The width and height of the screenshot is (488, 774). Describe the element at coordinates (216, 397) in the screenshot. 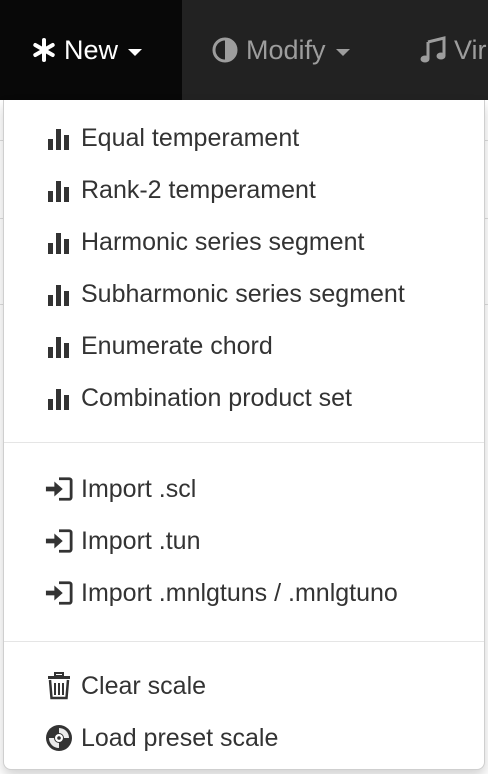

I see `menu-item-label: Combination product set` at that location.